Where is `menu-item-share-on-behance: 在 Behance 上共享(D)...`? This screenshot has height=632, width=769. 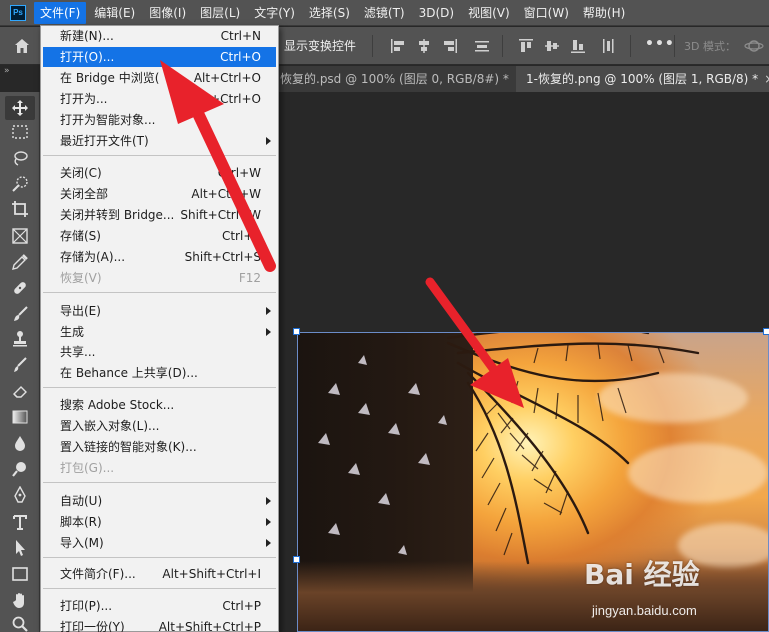 menu-item-share-on-behance: 在 Behance 上共享(D)... is located at coordinates (159, 373).